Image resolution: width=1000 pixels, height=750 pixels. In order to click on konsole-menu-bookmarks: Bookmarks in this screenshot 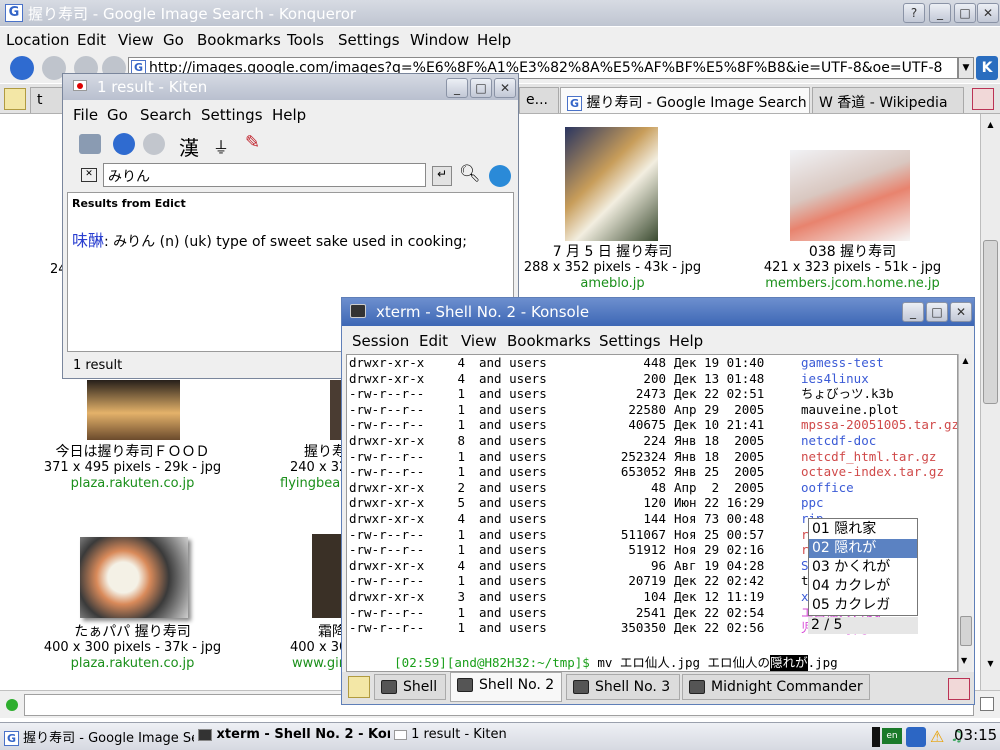, I will do `click(549, 341)`.